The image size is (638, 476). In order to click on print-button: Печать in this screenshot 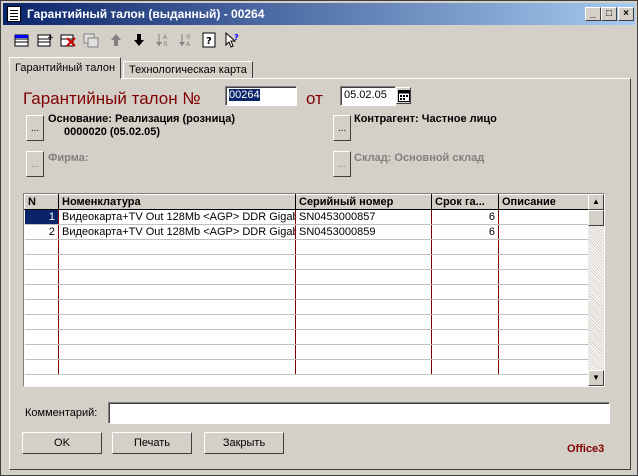, I will do `click(152, 443)`.